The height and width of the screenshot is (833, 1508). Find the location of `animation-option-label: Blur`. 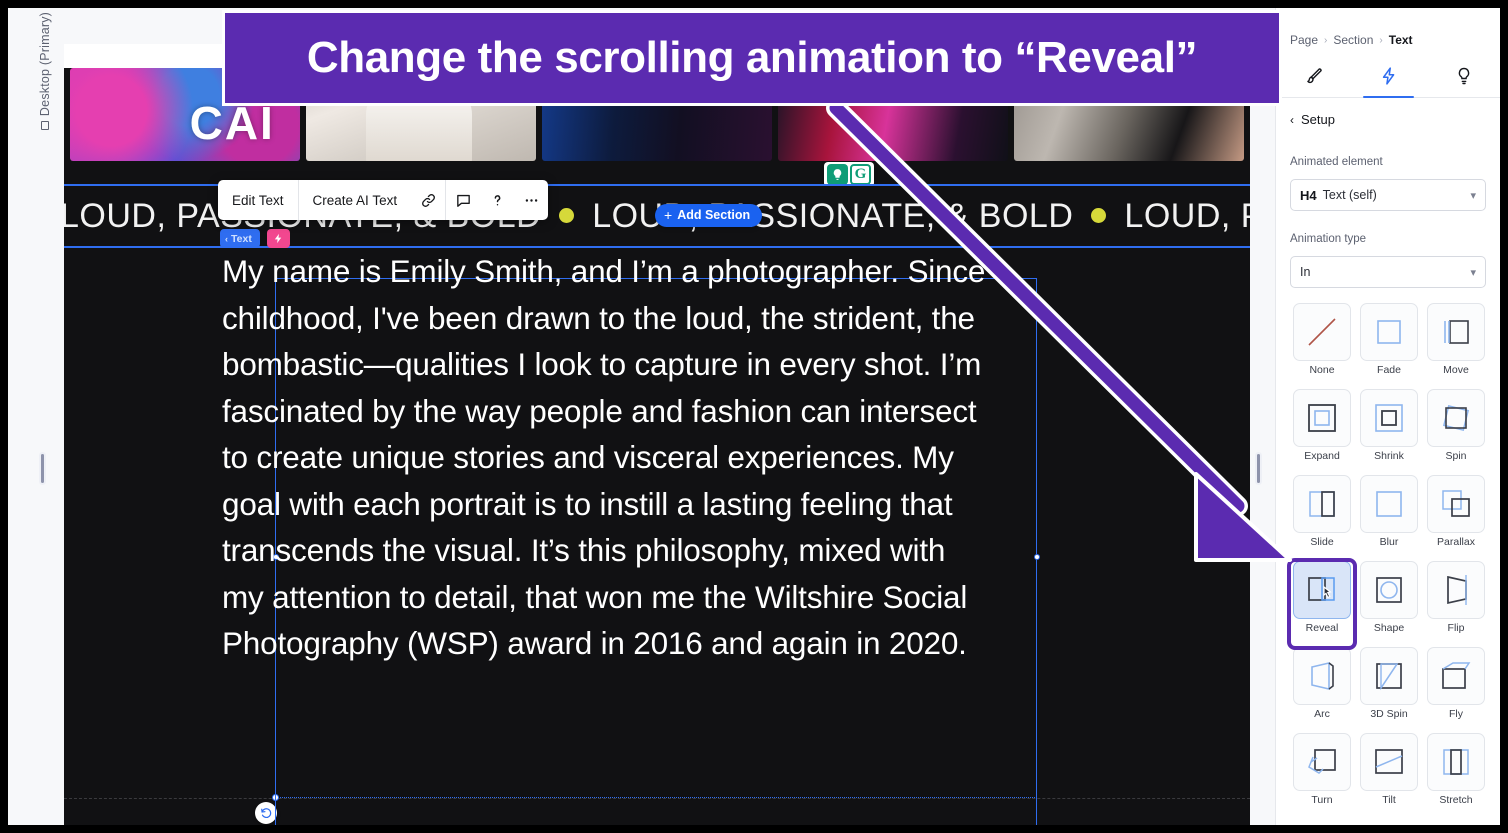

animation-option-label: Blur is located at coordinates (1389, 542).